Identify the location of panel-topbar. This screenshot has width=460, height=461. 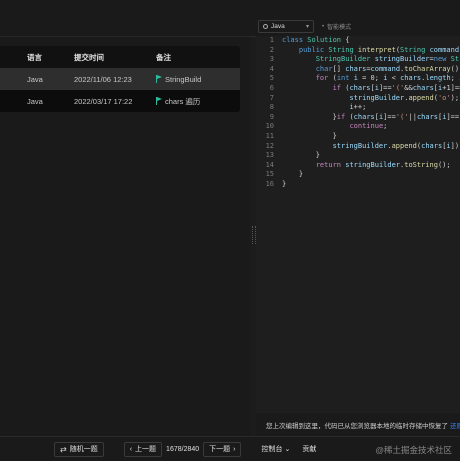
(125, 18).